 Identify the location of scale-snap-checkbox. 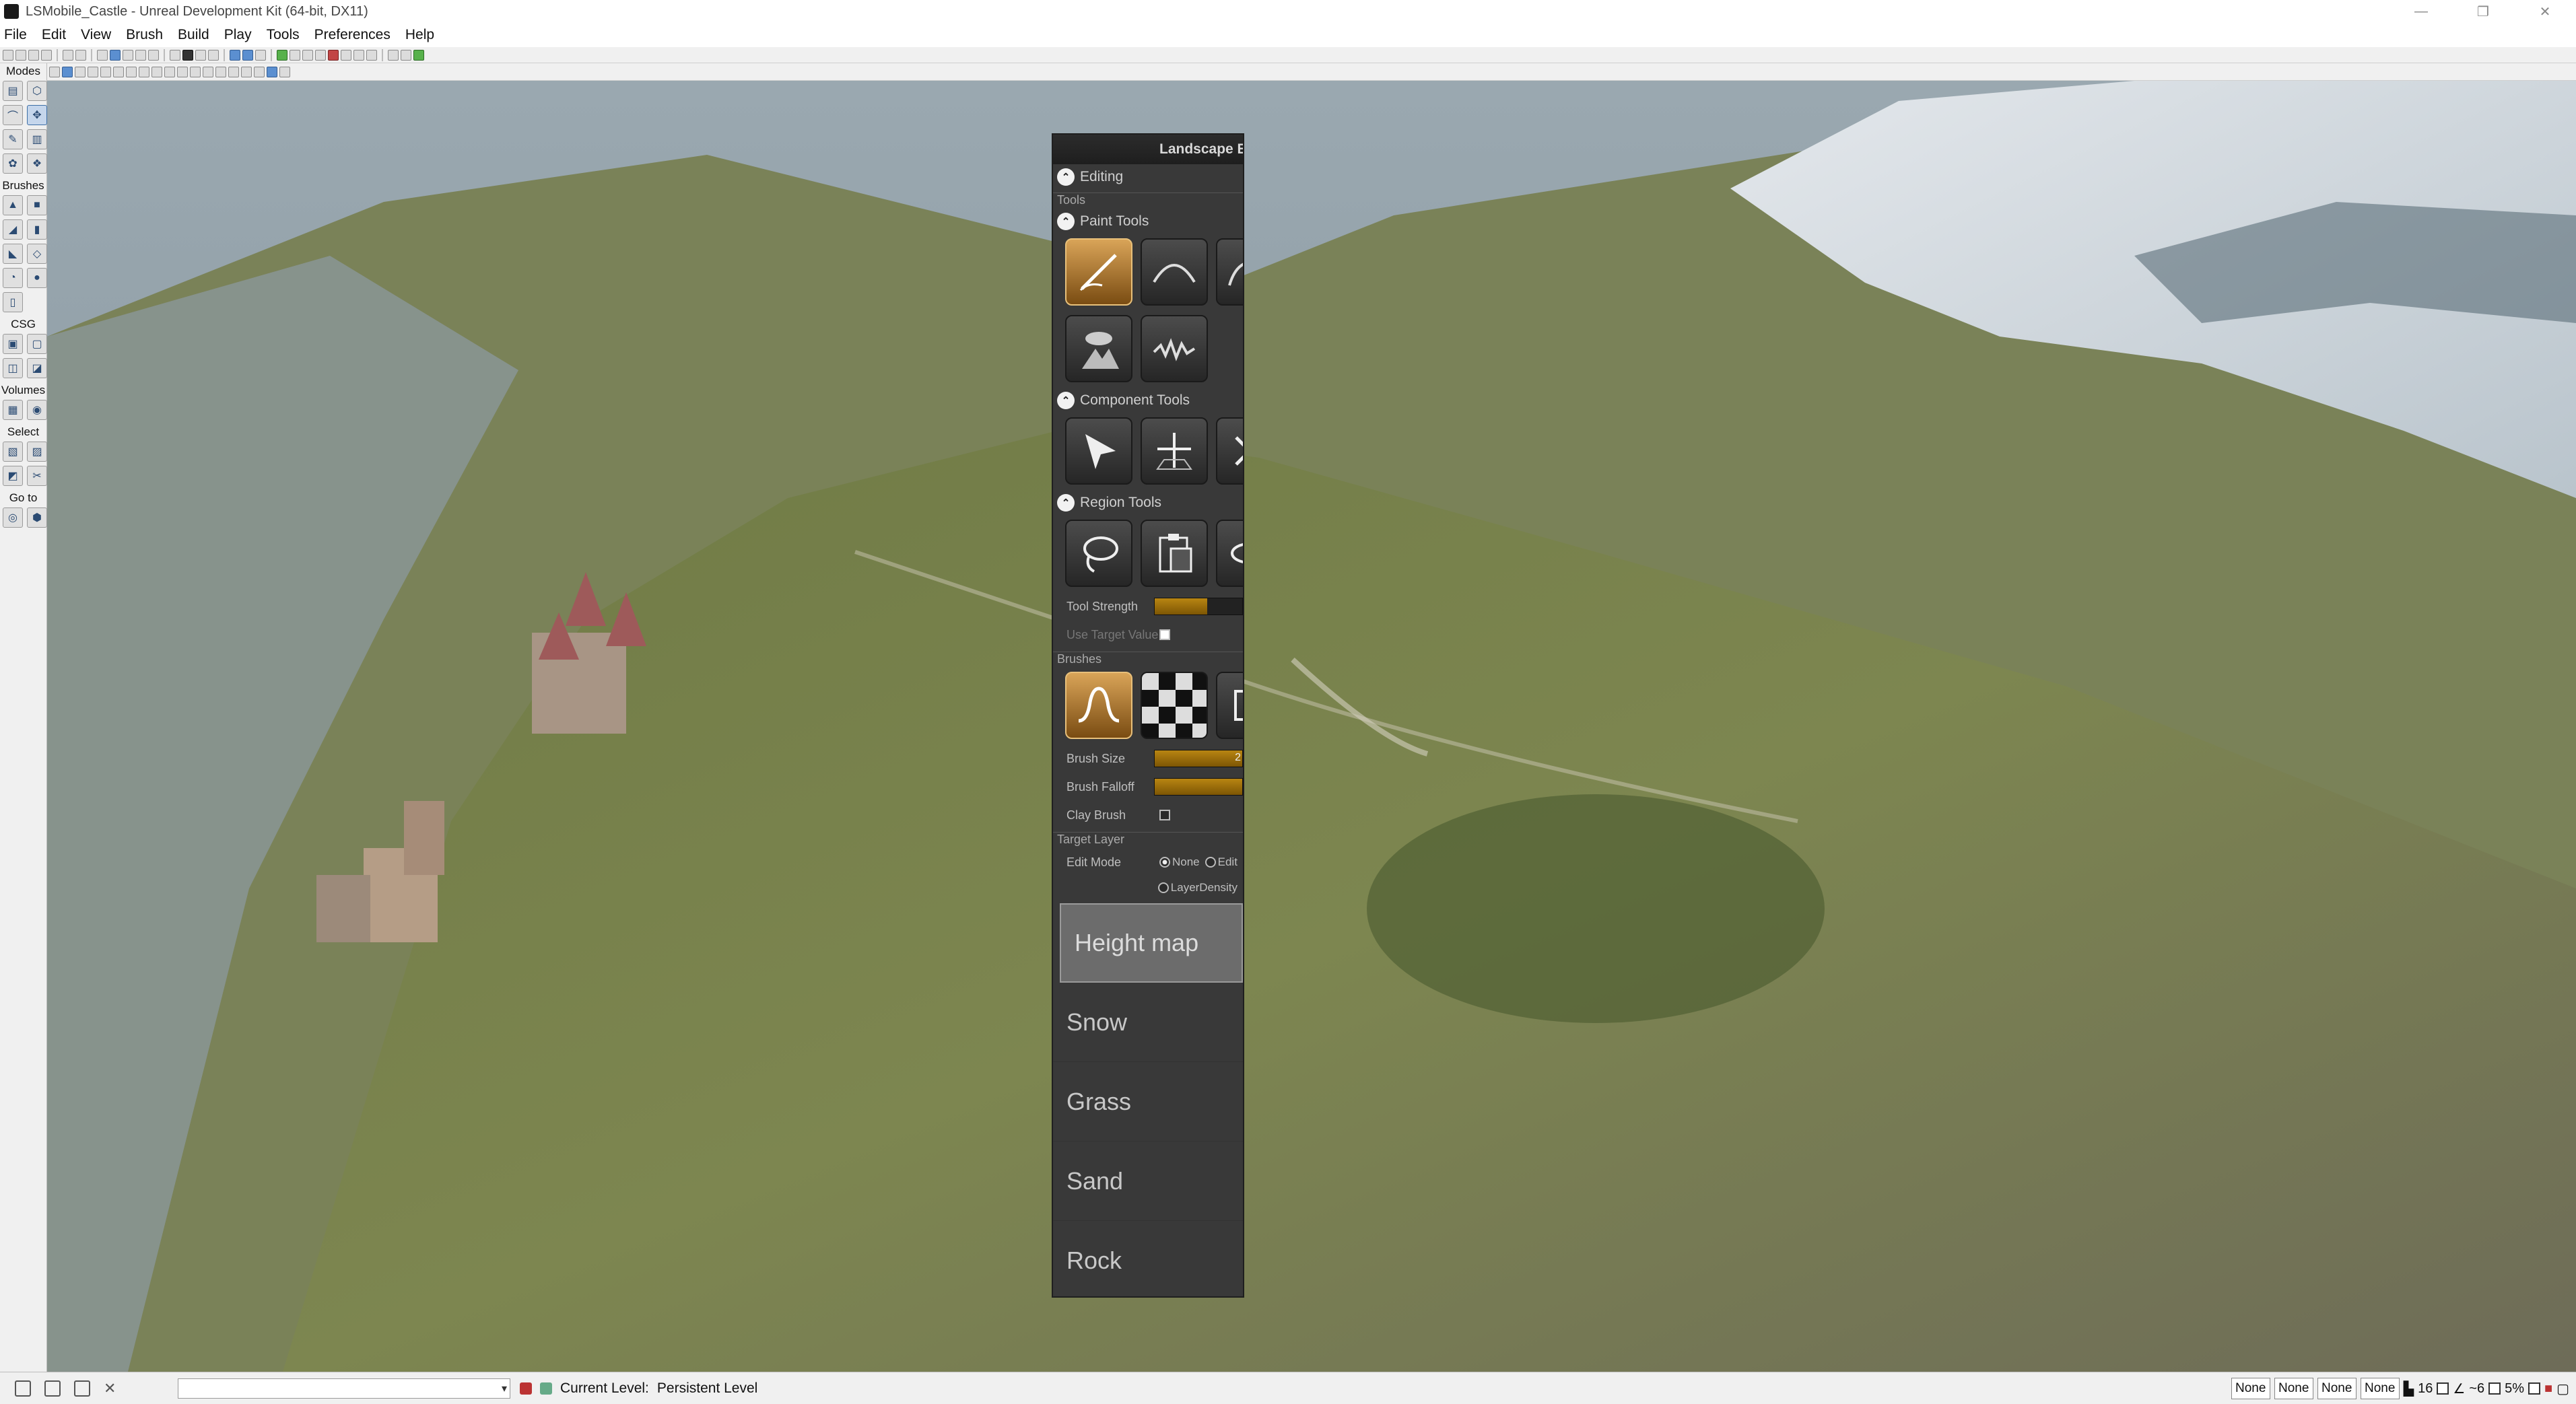
(2494, 1388).